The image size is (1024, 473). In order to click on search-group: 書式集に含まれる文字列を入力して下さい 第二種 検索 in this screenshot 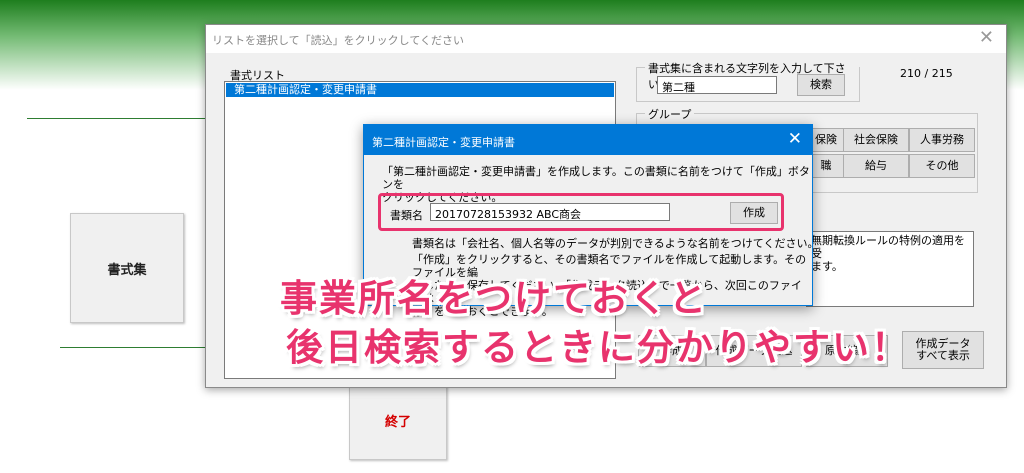, I will do `click(748, 81)`.